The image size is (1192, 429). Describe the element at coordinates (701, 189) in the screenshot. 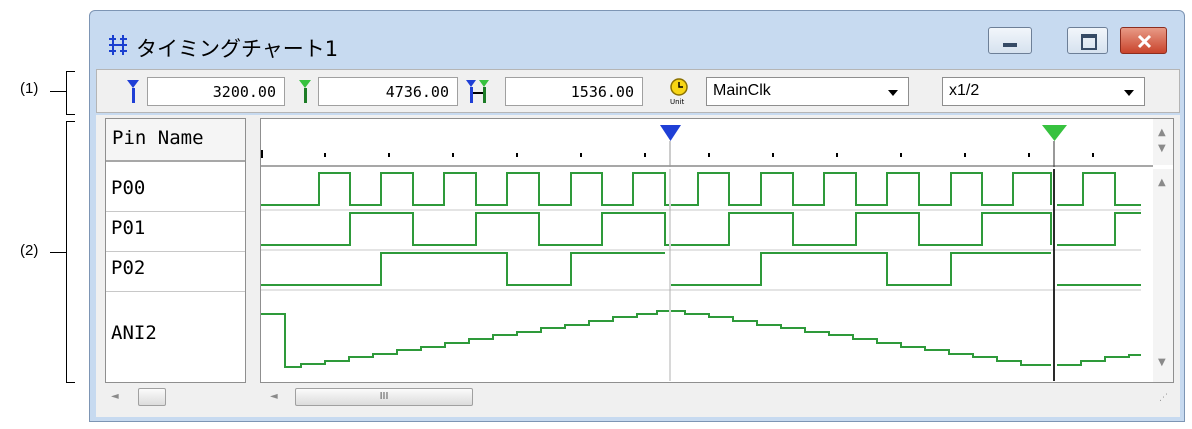

I see `waveform-p00` at that location.